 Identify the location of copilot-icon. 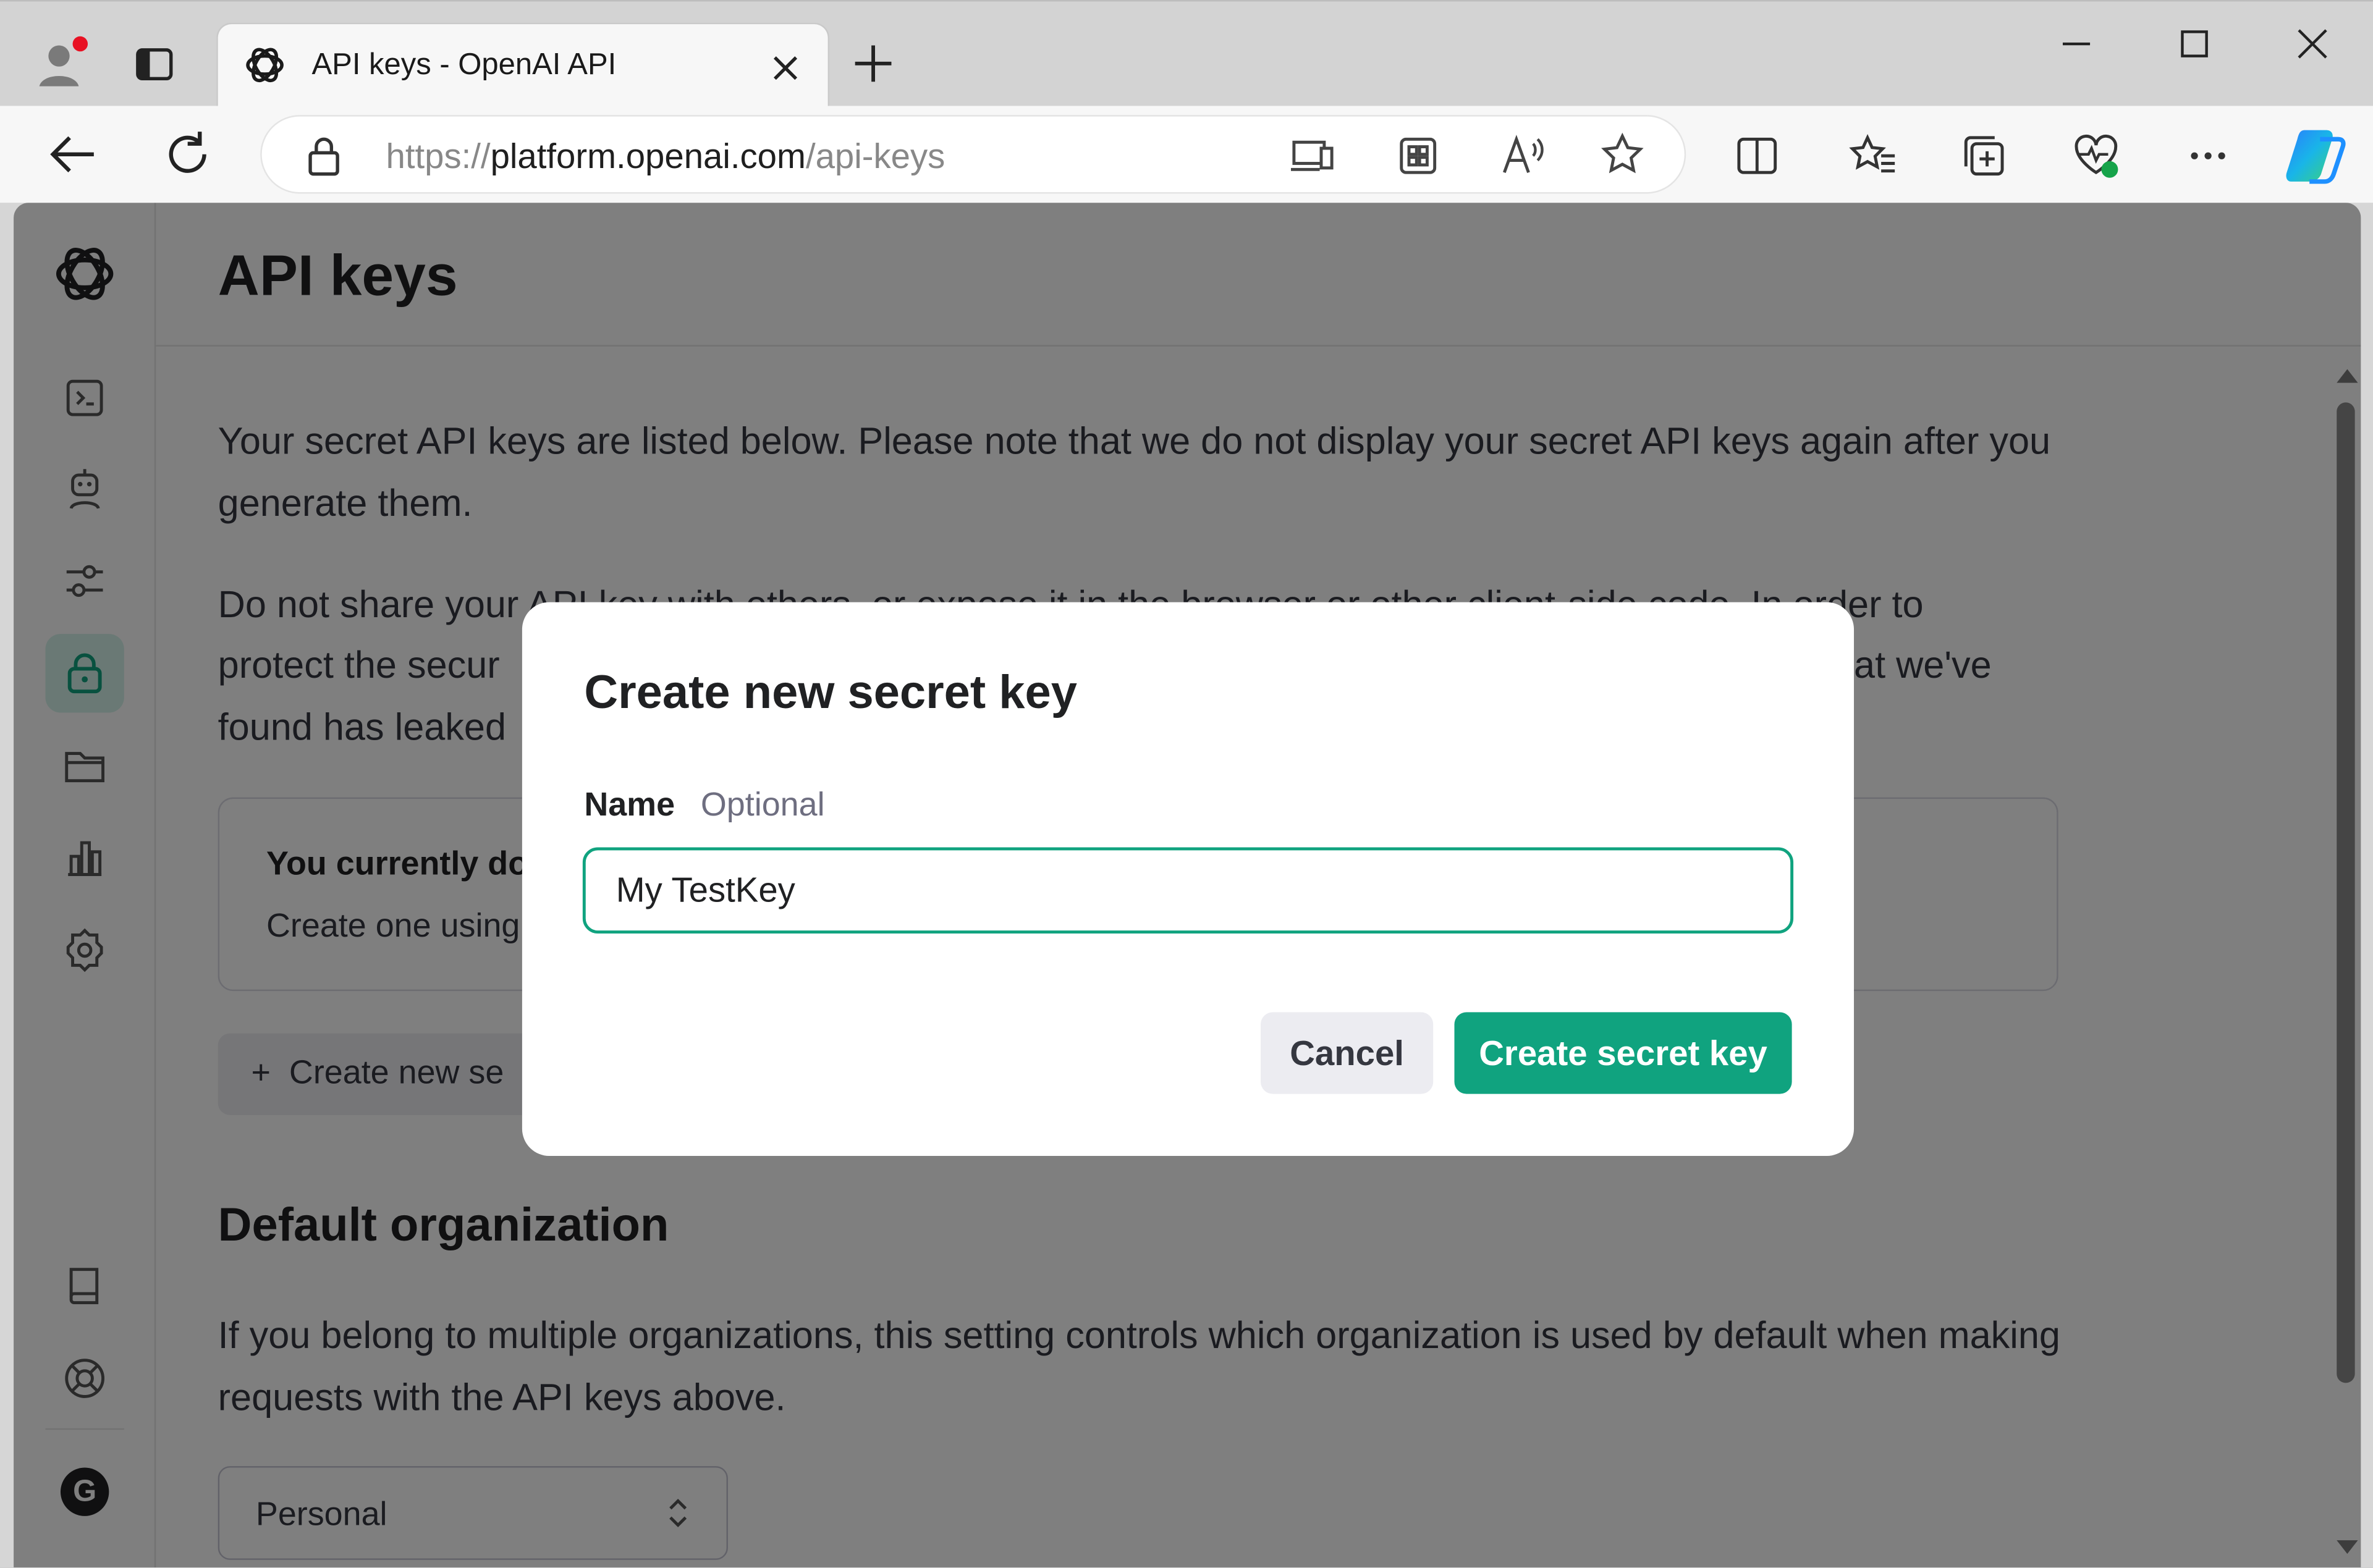
(2315, 156).